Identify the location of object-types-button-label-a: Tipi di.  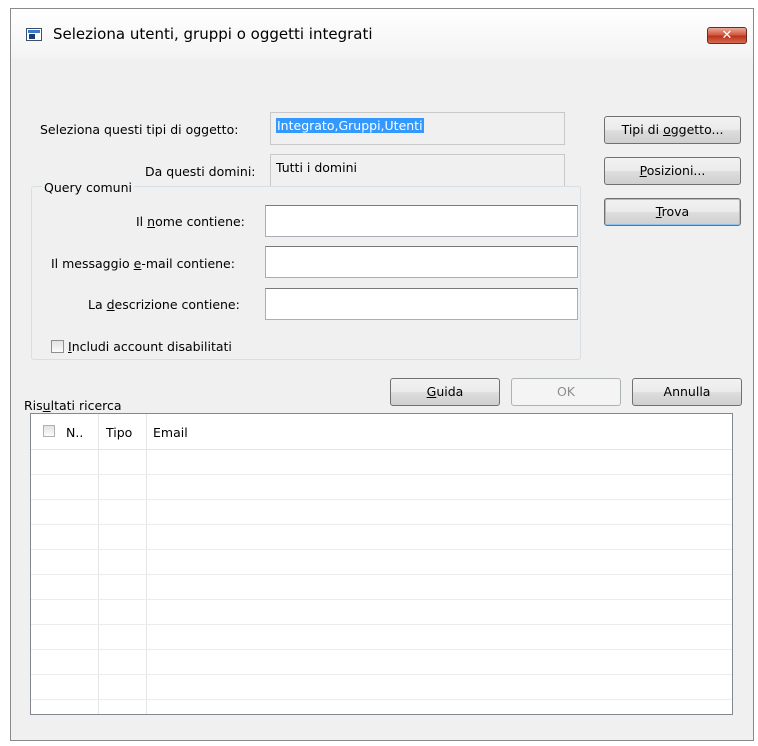
(642, 129).